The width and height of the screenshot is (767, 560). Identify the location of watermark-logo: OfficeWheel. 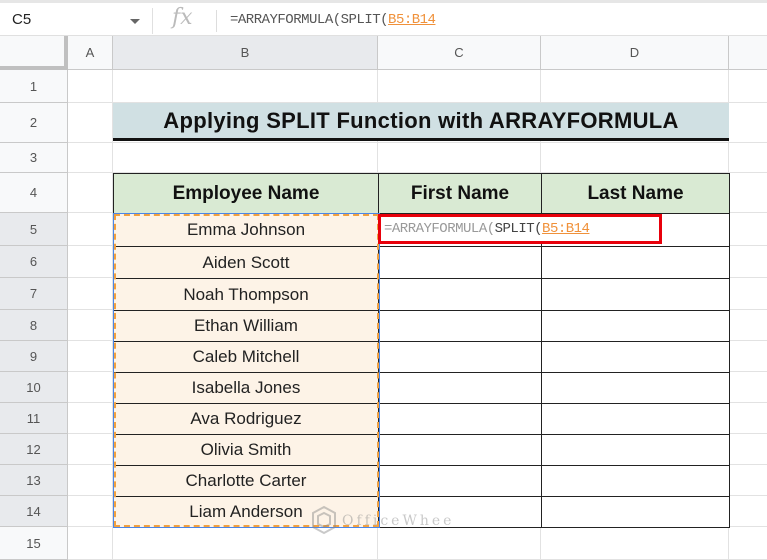
(381, 520).